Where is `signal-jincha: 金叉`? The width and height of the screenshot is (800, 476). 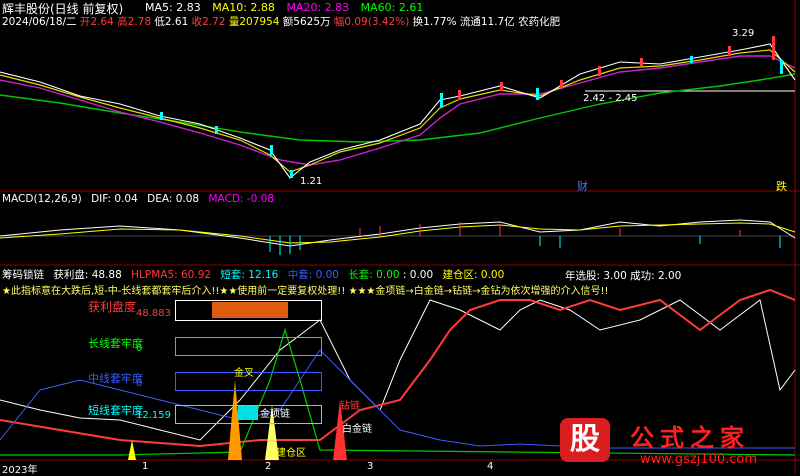
signal-jincha: 金叉 is located at coordinates (244, 373).